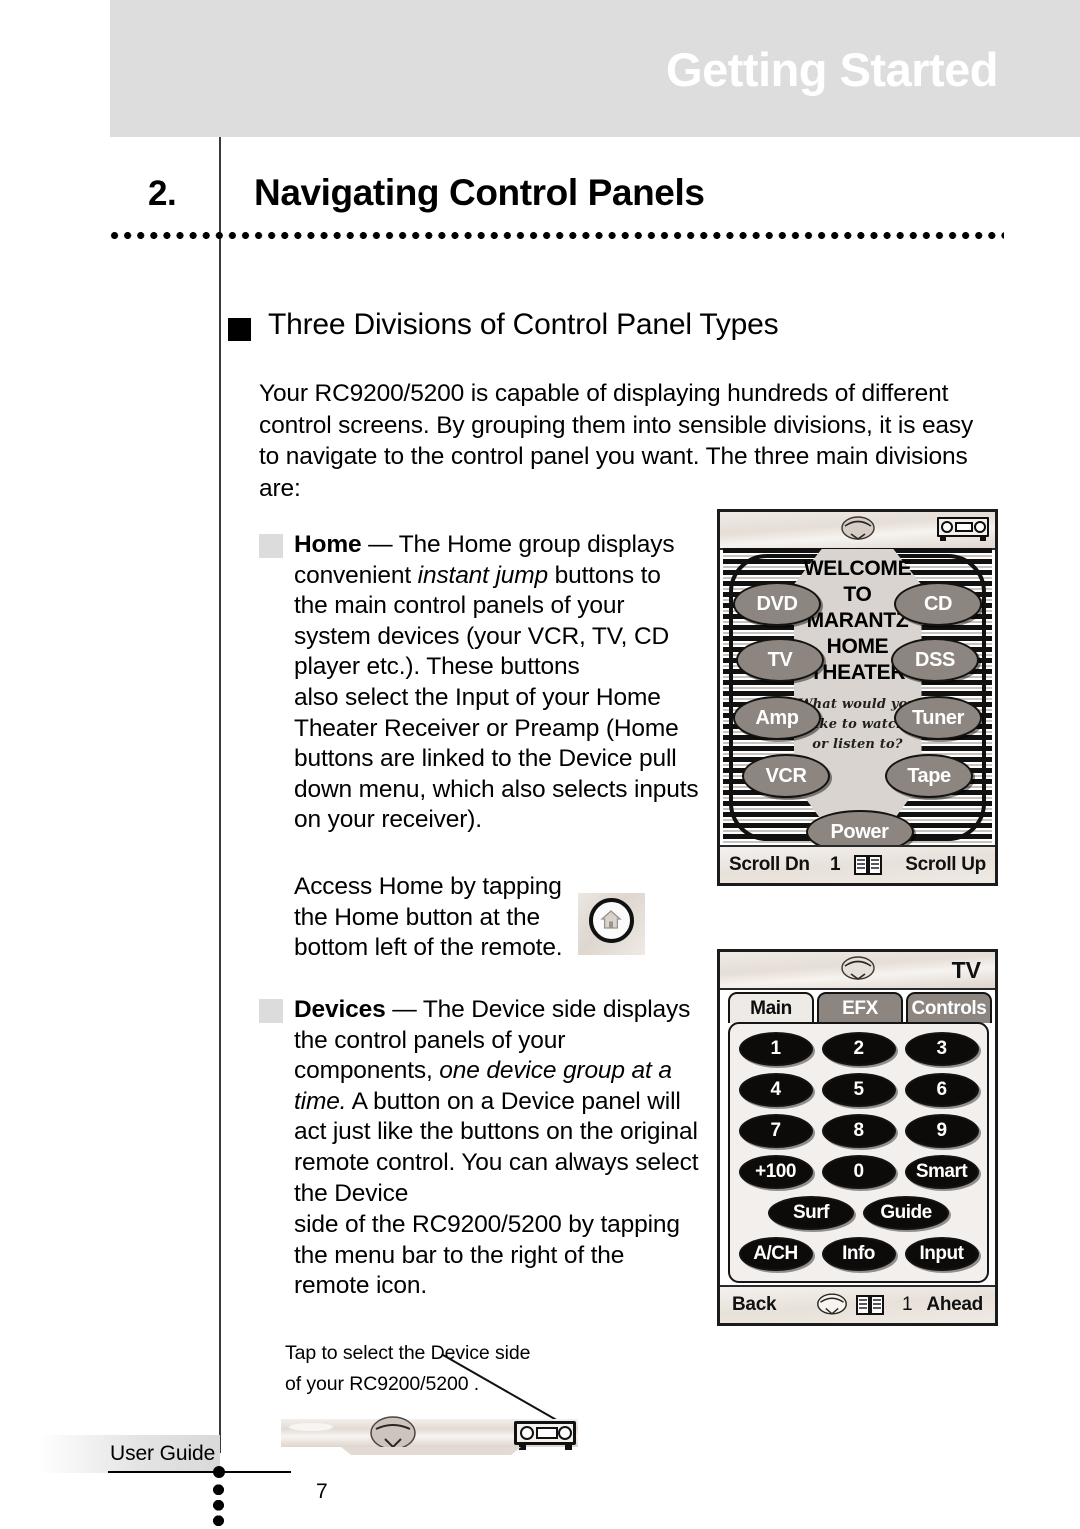  Describe the element at coordinates (859, 828) in the screenshot. I see `home-button-power: Power` at that location.